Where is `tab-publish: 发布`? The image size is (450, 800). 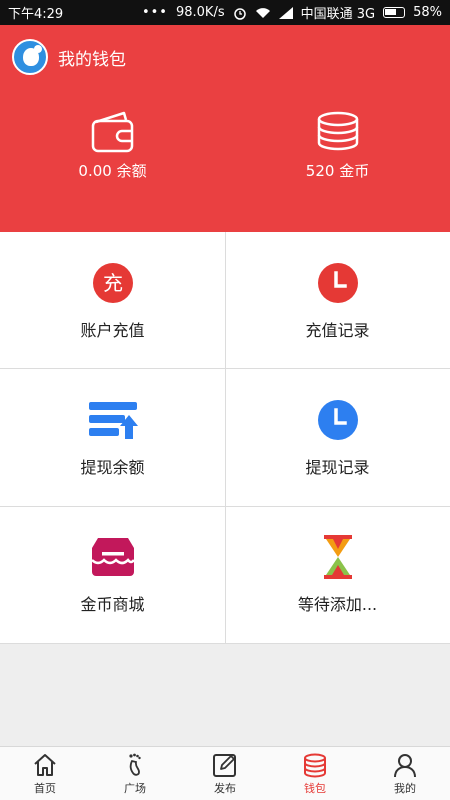 tab-publish: 发布 is located at coordinates (225, 773).